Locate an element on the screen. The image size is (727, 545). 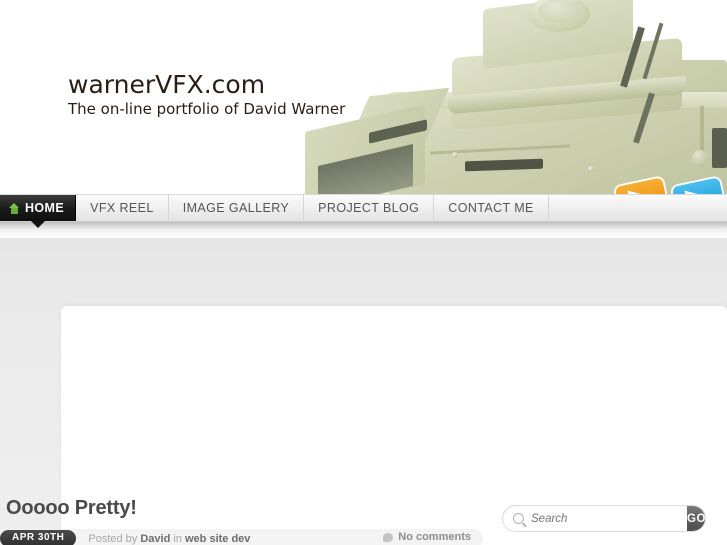
nav-item-home: HOME is located at coordinates (38, 211).